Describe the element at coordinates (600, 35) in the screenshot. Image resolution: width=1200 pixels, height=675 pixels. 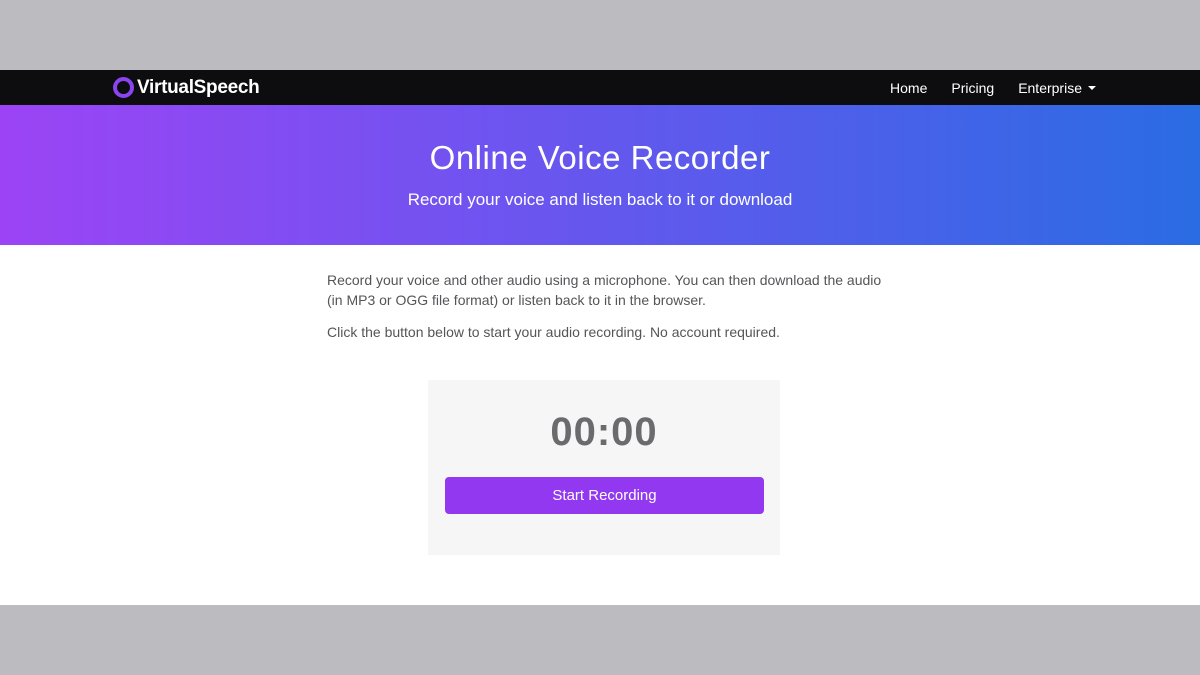
I see `letterbox-top` at that location.